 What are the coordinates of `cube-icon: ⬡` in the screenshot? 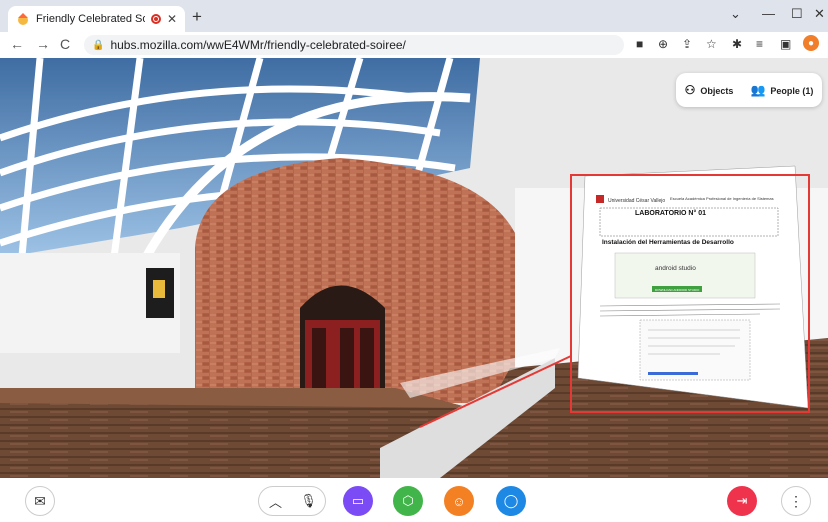 It's located at (408, 500).